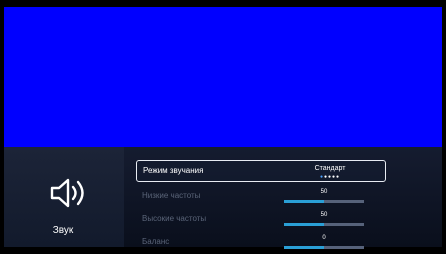  What do you see at coordinates (324, 215) in the screenshot?
I see `treble-value: 50` at bounding box center [324, 215].